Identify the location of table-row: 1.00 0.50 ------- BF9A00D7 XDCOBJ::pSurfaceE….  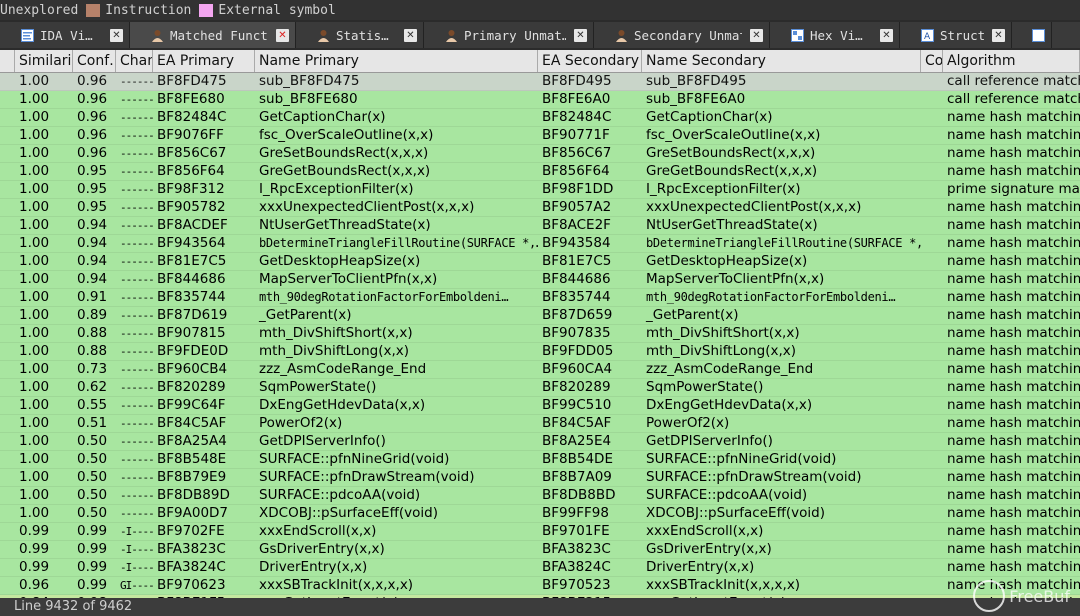
(540, 514).